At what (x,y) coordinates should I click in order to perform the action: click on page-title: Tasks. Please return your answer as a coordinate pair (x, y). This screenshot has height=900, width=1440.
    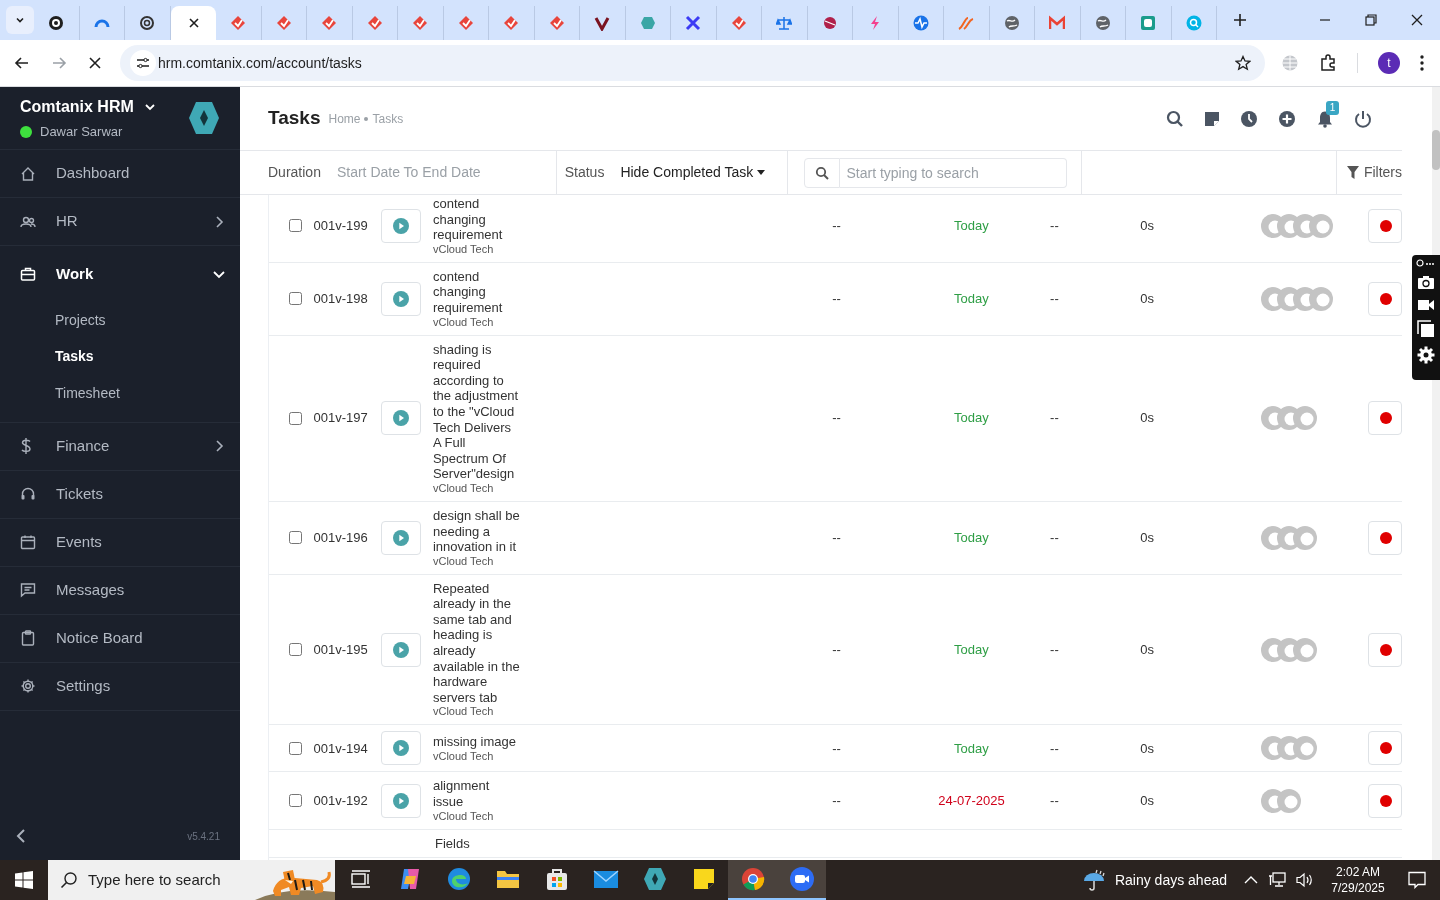
    Looking at the image, I should click on (294, 118).